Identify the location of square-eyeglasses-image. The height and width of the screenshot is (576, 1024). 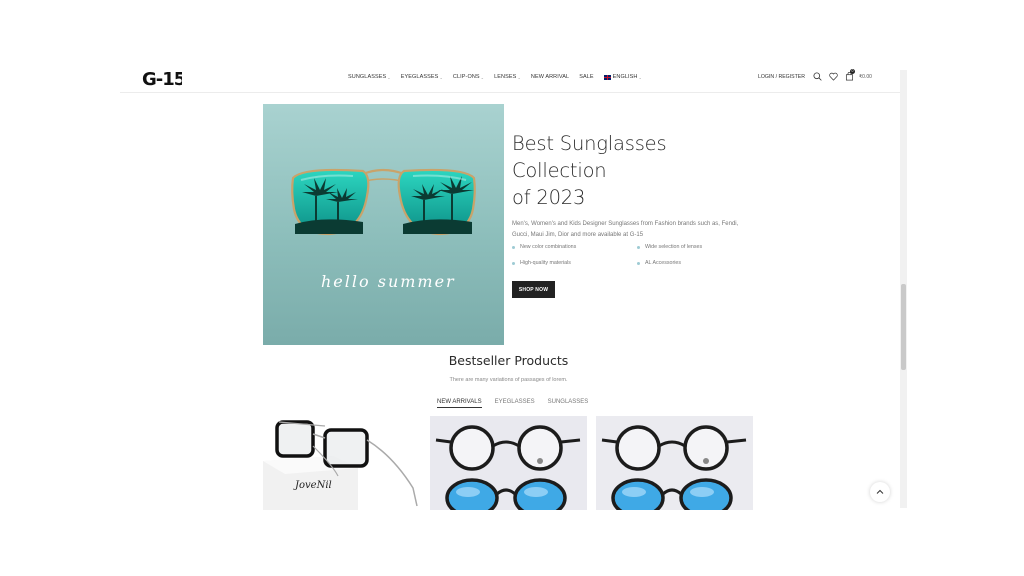
(340, 465).